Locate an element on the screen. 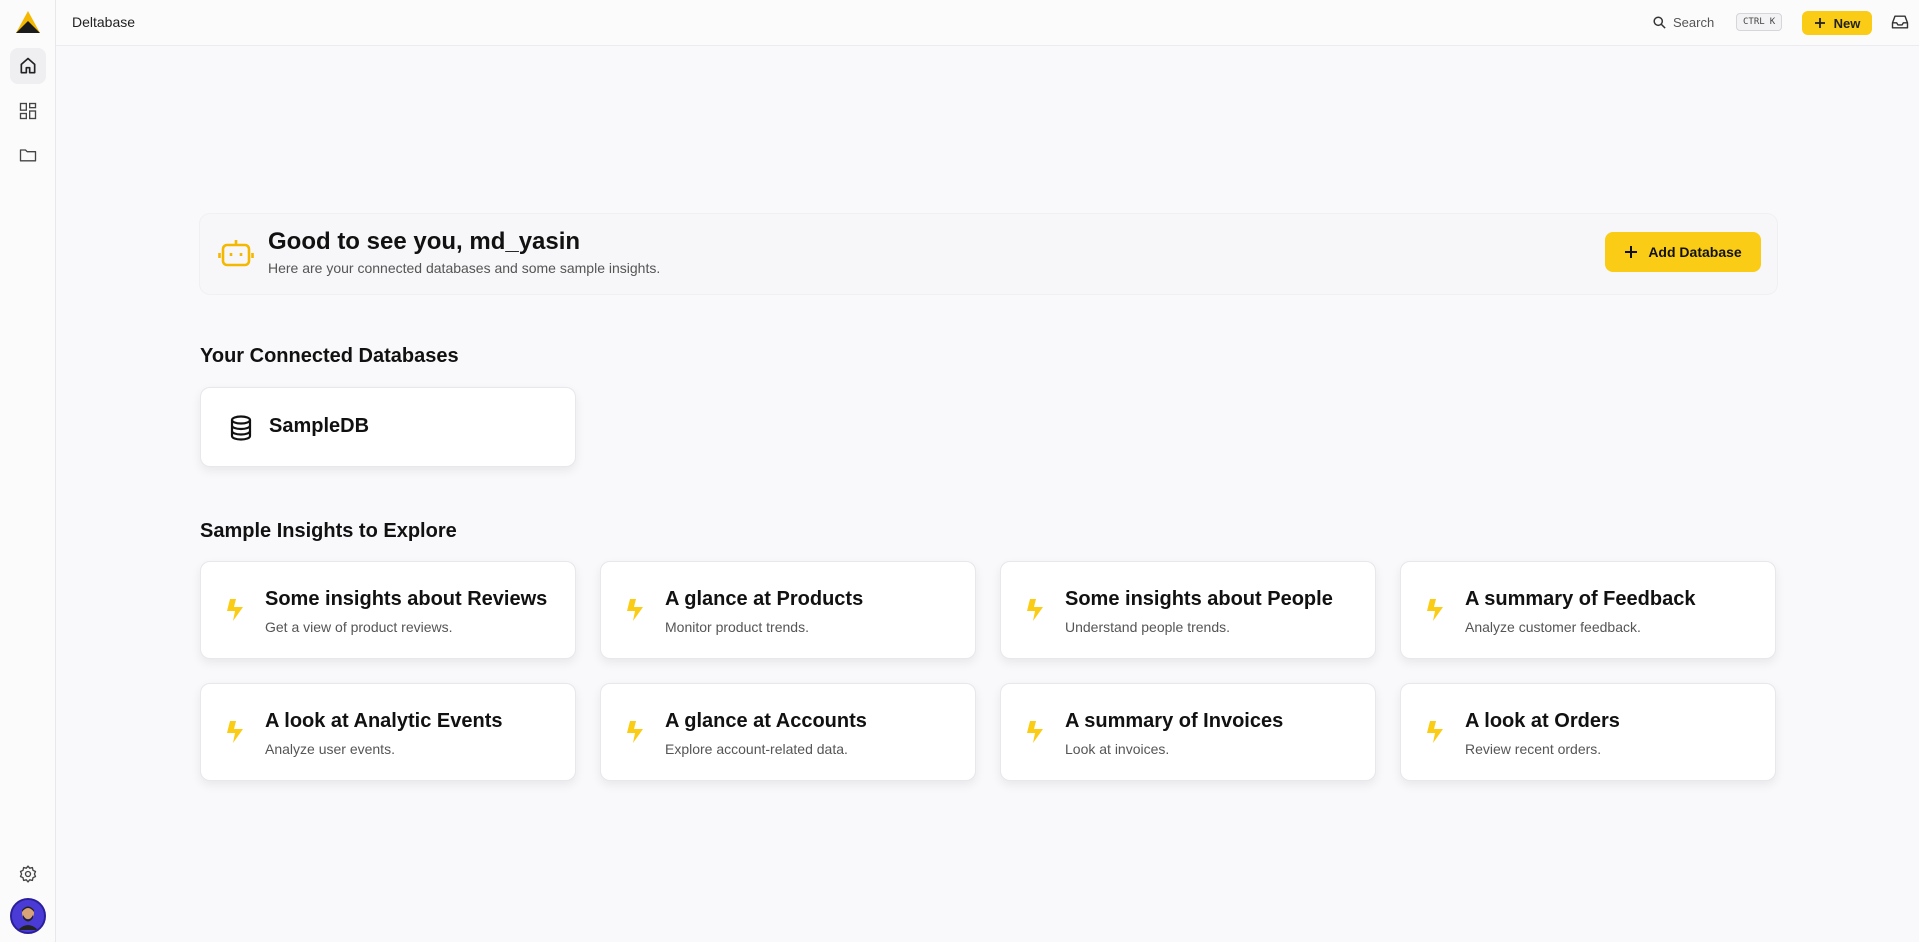  sidebar-dashboards-button is located at coordinates (28, 111).